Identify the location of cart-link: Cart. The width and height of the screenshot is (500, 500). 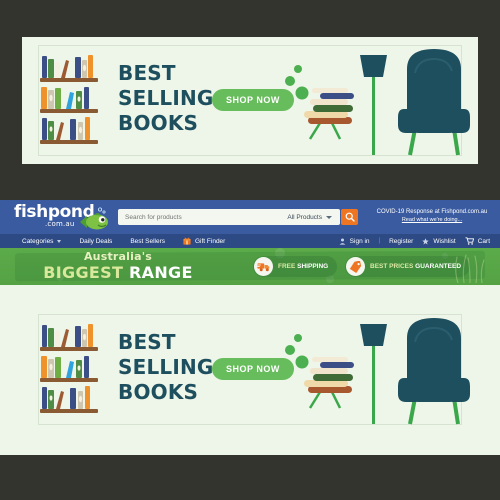
(477, 241).